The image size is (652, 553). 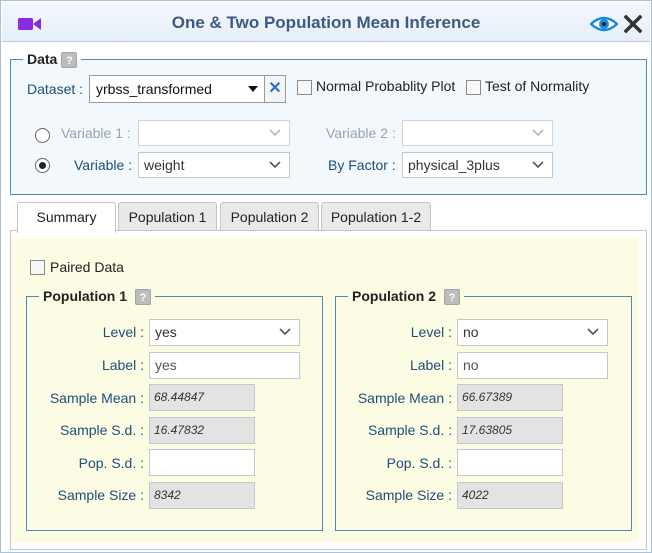 What do you see at coordinates (532, 365) in the screenshot?
I see `pop2-label-input: no` at bounding box center [532, 365].